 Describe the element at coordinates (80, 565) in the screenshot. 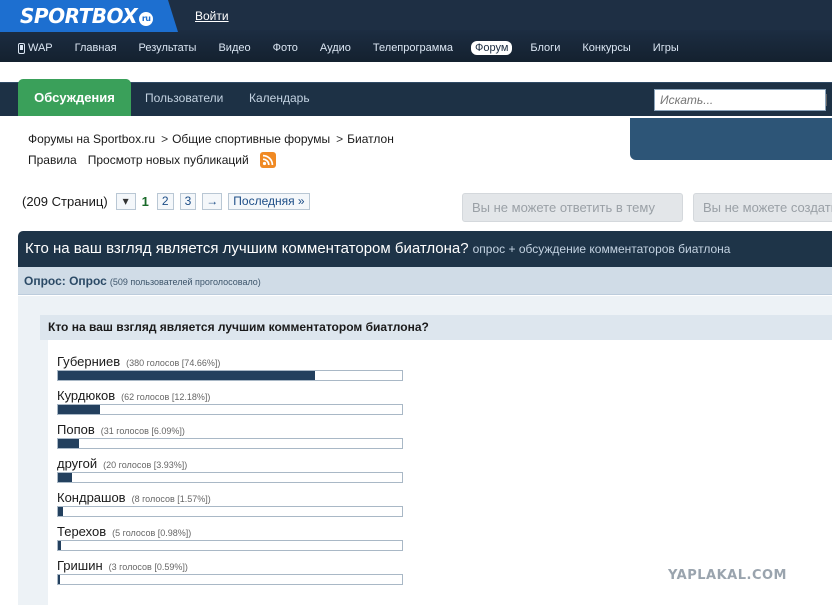

I see `option-name: Гришин` at that location.